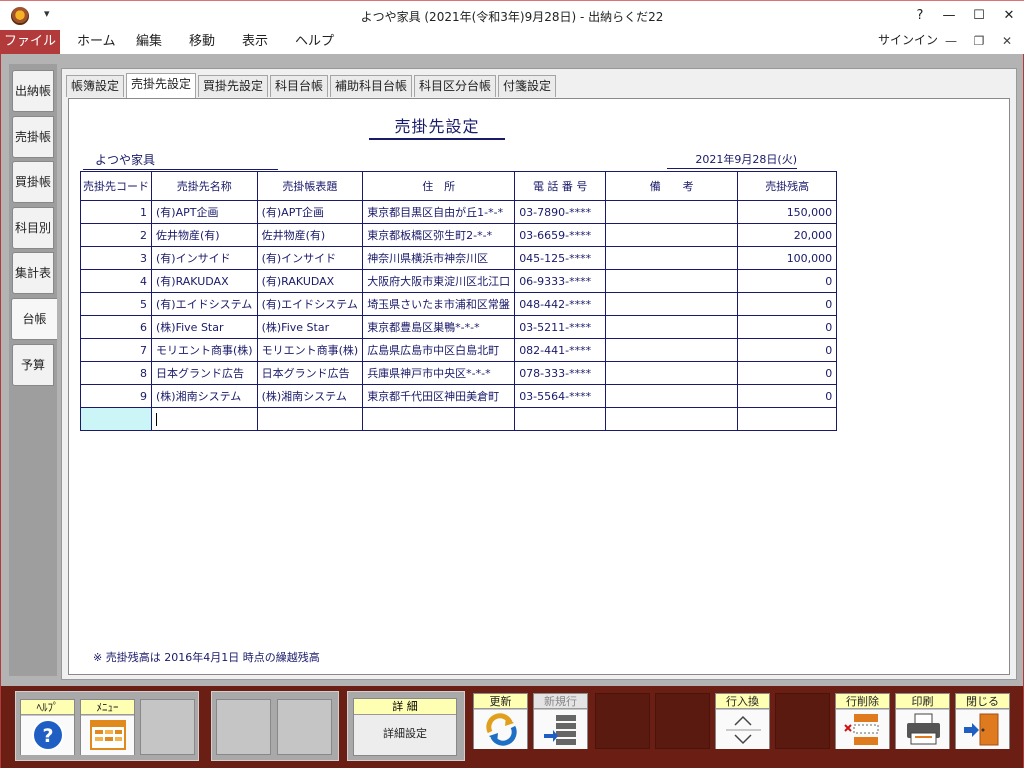 This screenshot has height=768, width=1024. What do you see at coordinates (439, 258) in the screenshot?
I see `cell-address: 神奈川県横浜市神奈川区` at bounding box center [439, 258].